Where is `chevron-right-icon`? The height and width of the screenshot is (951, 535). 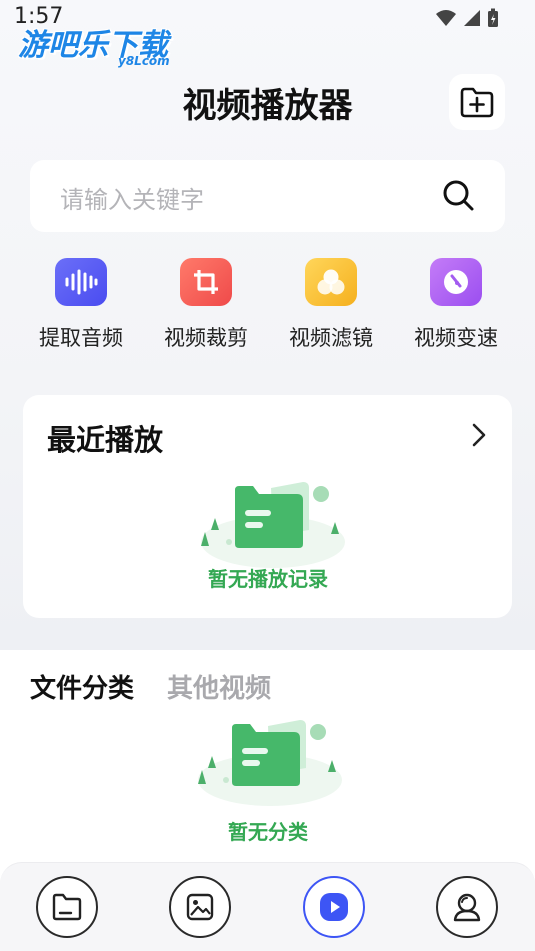
chevron-right-icon is located at coordinates (479, 435).